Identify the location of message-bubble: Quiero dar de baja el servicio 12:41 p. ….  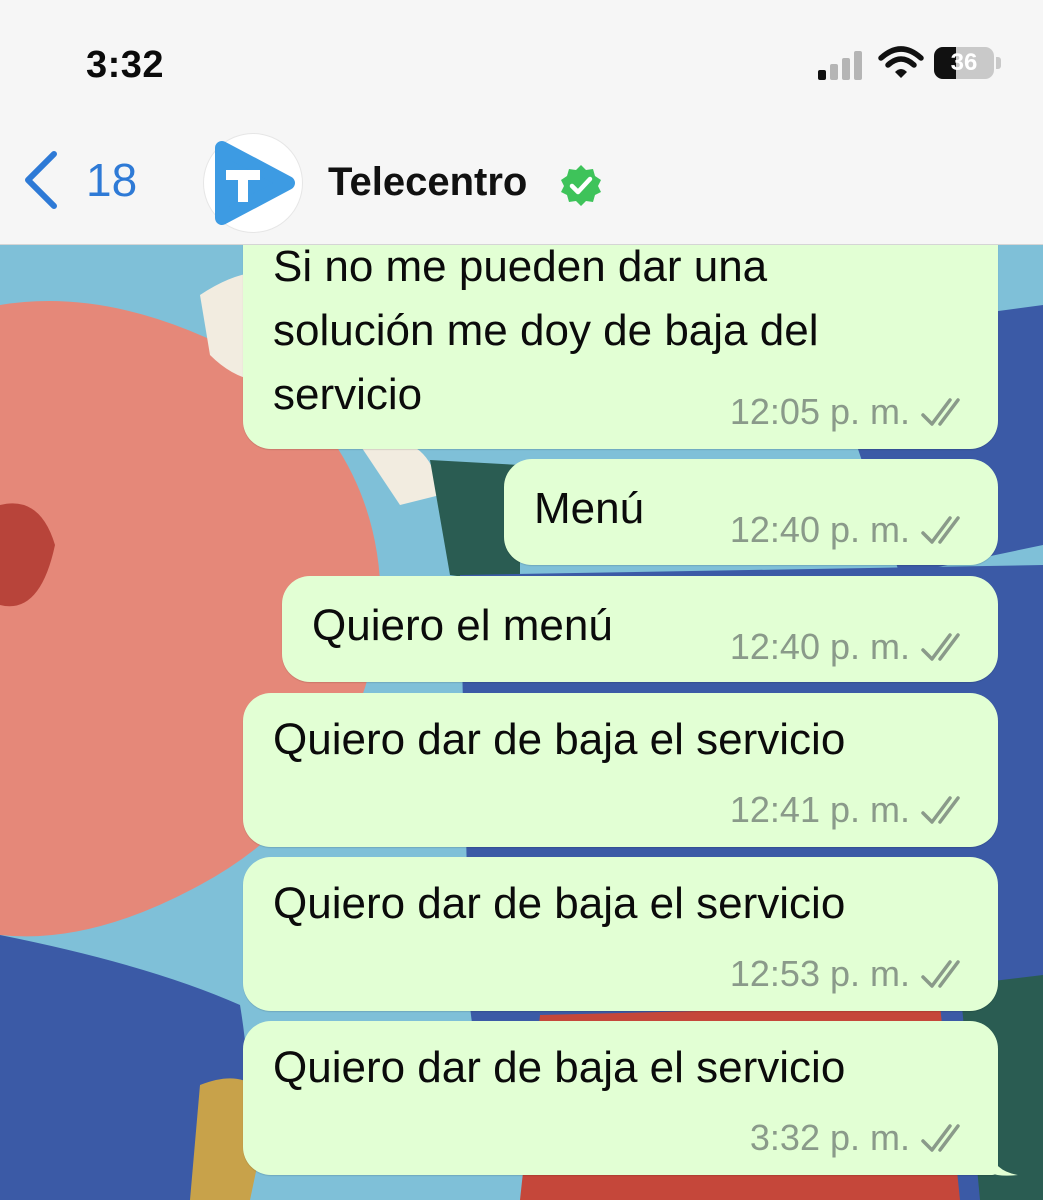
(620, 770).